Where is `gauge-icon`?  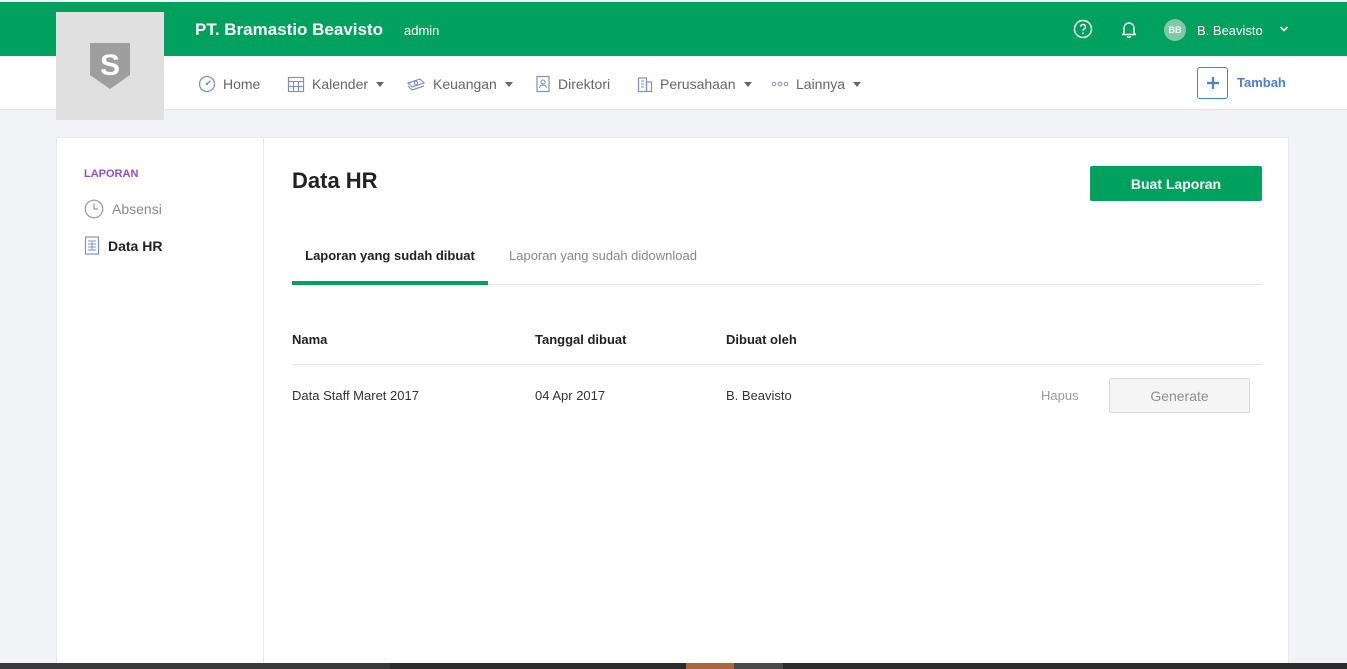
gauge-icon is located at coordinates (207, 84).